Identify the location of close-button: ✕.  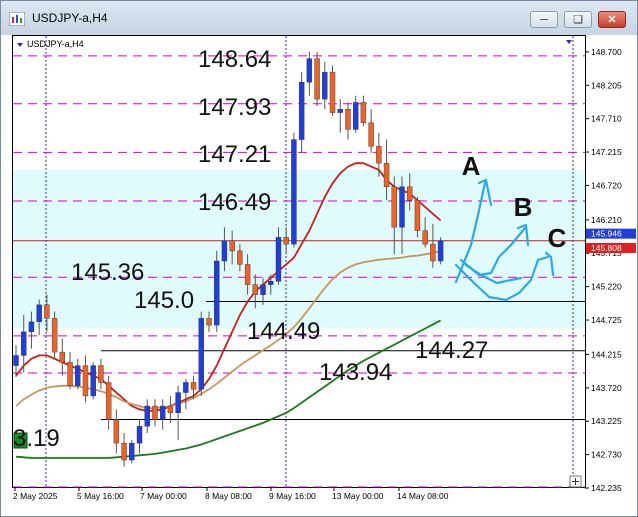
(612, 19).